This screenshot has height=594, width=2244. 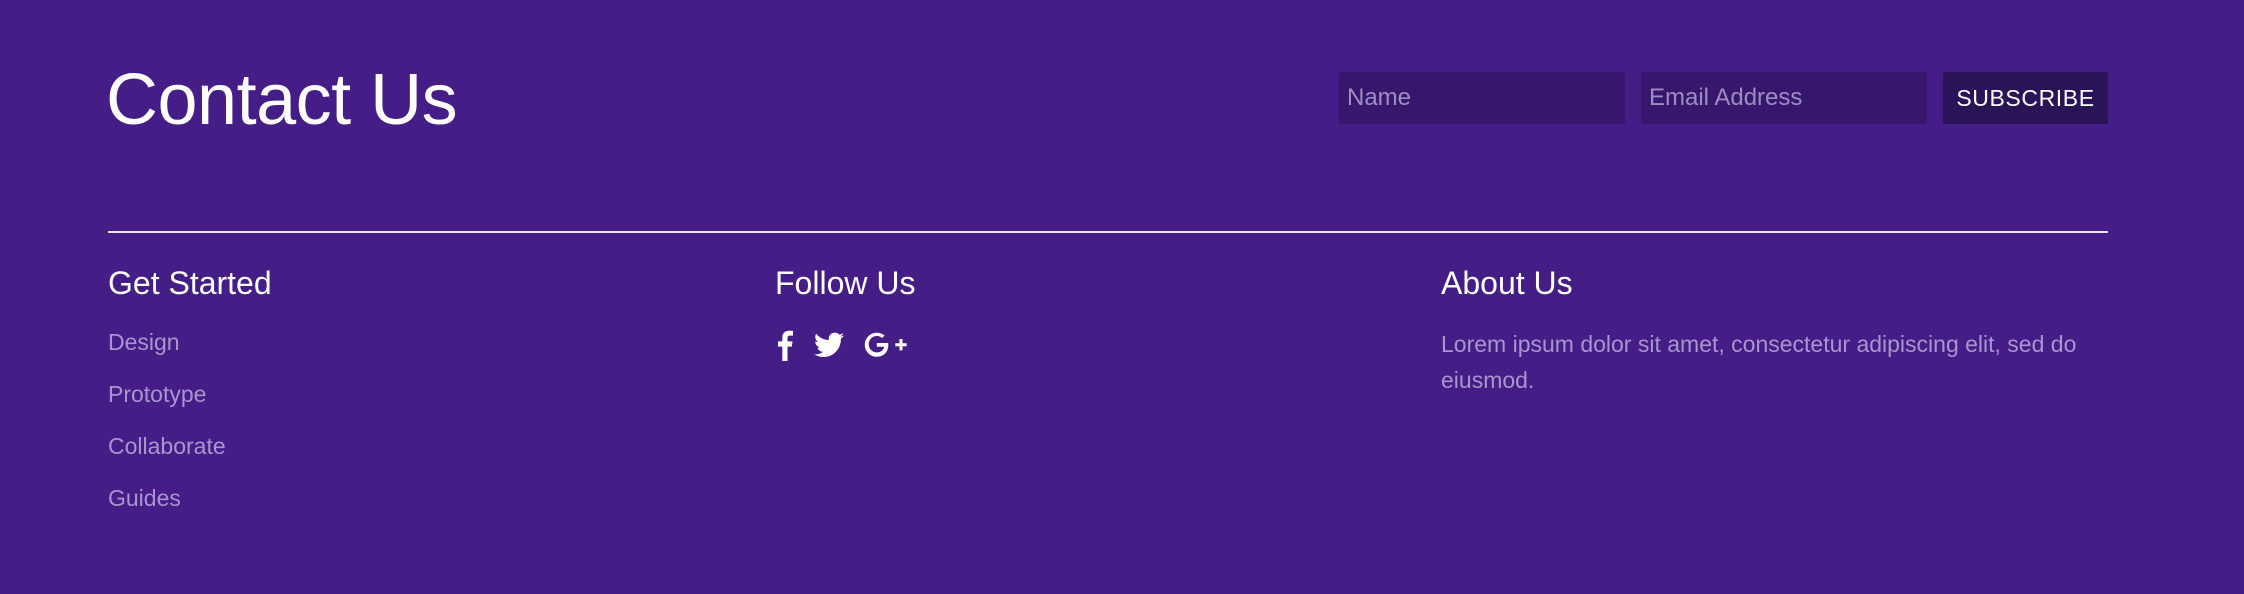 I want to click on social-links, so click(x=845, y=345).